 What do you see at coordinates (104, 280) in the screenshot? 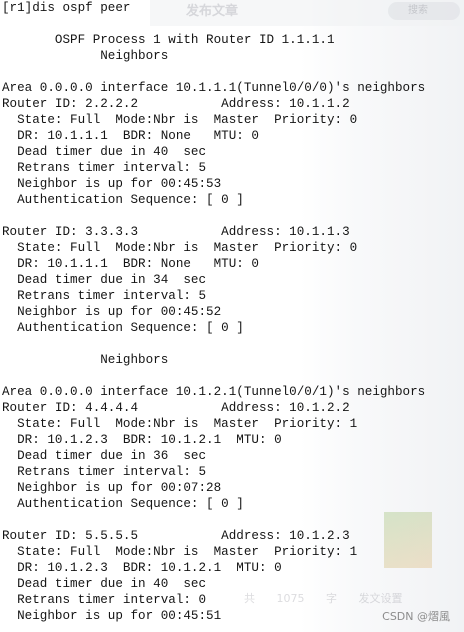
I see `terminal-line: Dead timer due in 34 sec` at bounding box center [104, 280].